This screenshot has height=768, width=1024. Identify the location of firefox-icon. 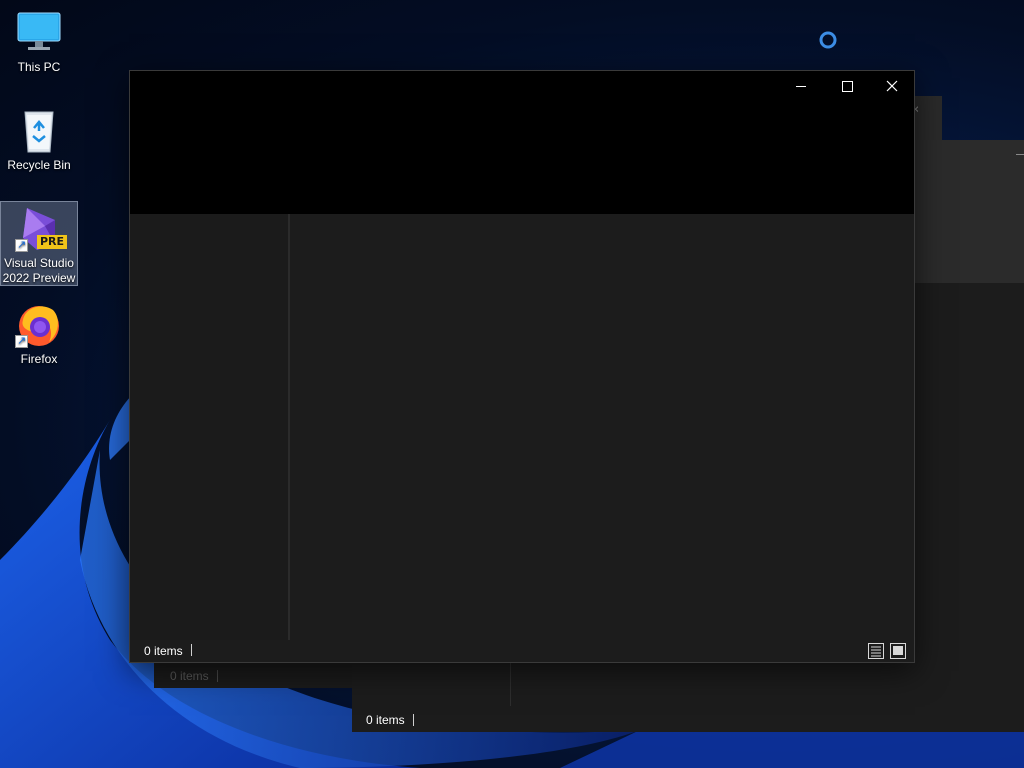
(39, 324).